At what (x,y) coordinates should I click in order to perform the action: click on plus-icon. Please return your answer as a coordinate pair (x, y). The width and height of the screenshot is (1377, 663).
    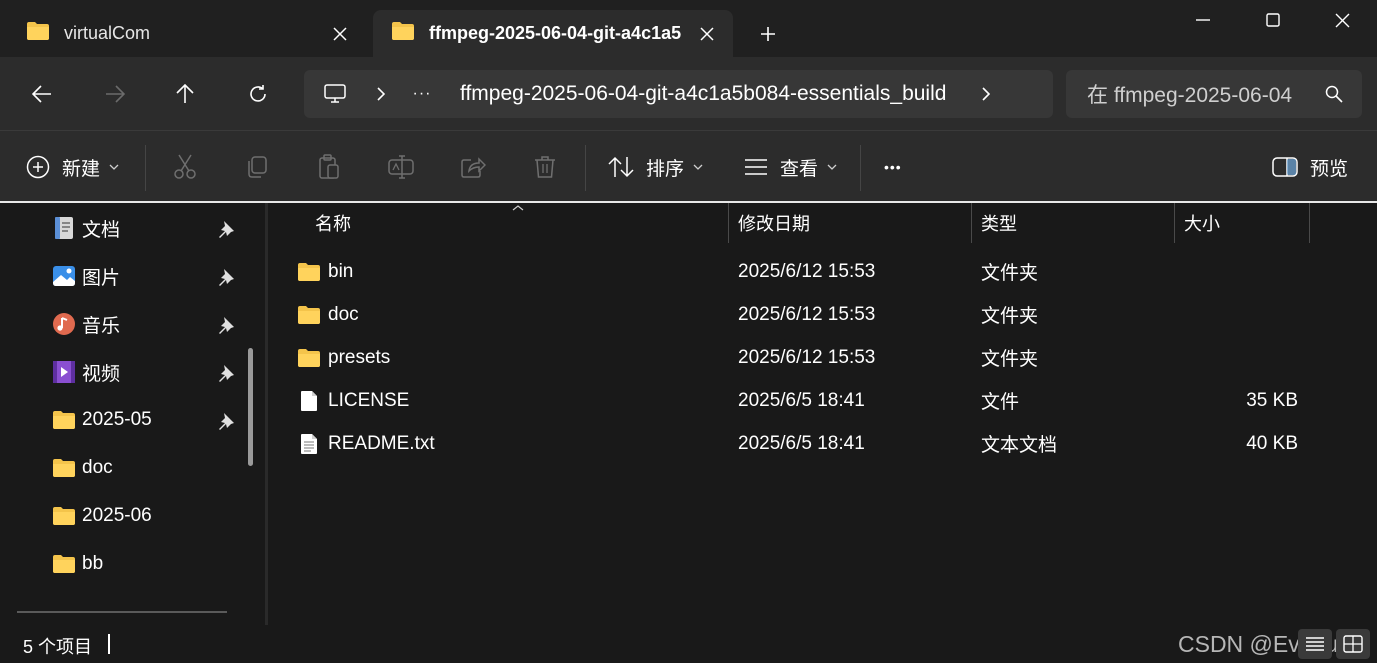
    Looking at the image, I should click on (768, 34).